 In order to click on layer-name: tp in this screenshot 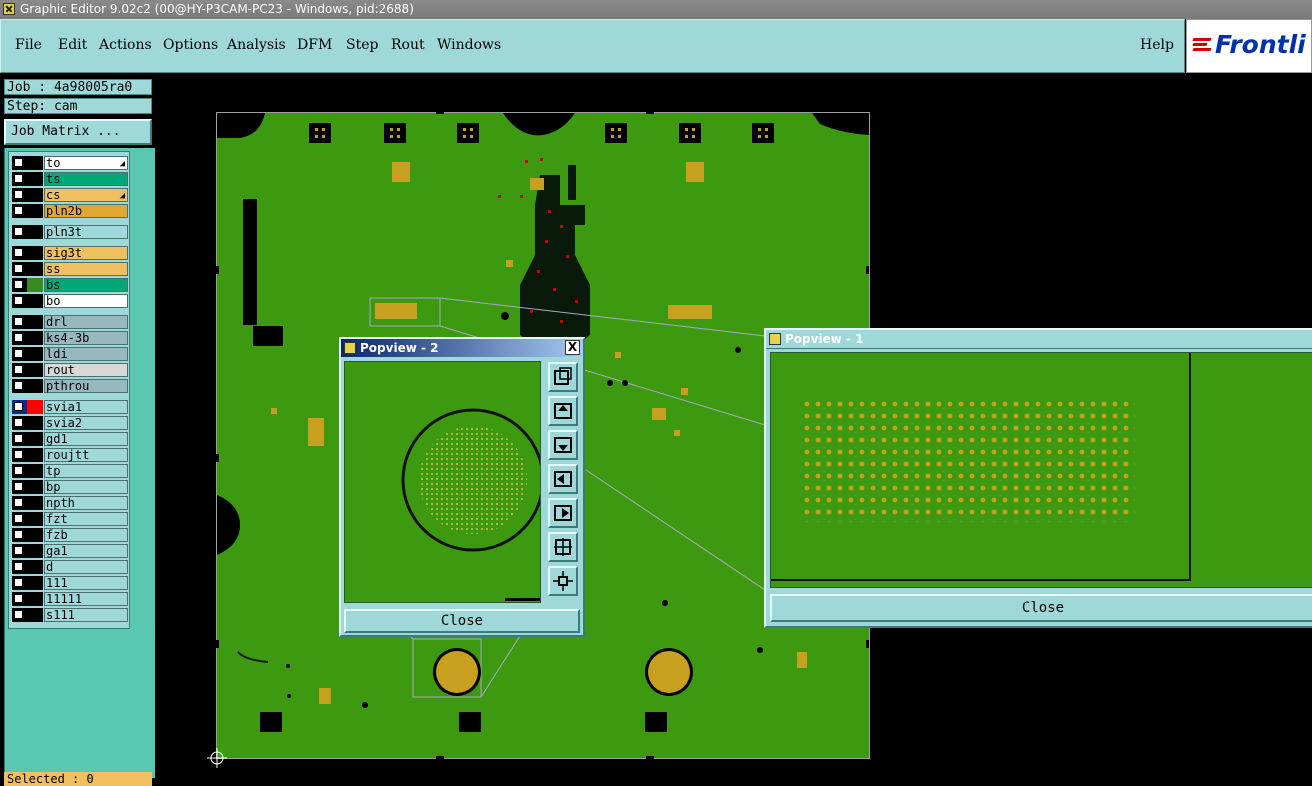, I will do `click(86, 471)`.